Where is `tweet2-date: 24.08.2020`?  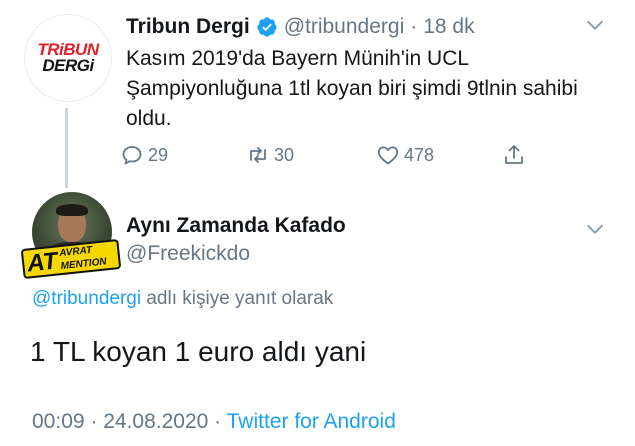
tweet2-date: 24.08.2020 is located at coordinates (155, 421).